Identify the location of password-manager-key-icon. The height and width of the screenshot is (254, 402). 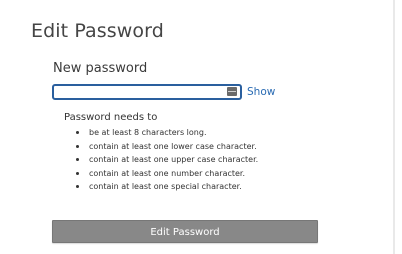
(232, 91).